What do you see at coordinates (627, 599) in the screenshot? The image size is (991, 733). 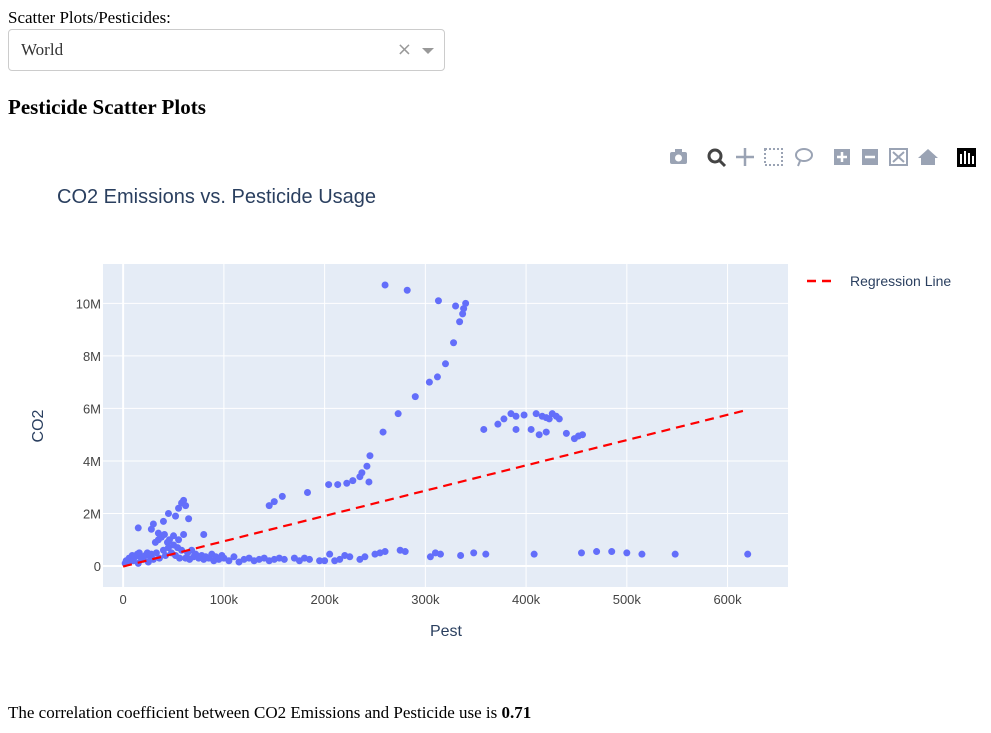 I see `x-tick-label: 500k` at bounding box center [627, 599].